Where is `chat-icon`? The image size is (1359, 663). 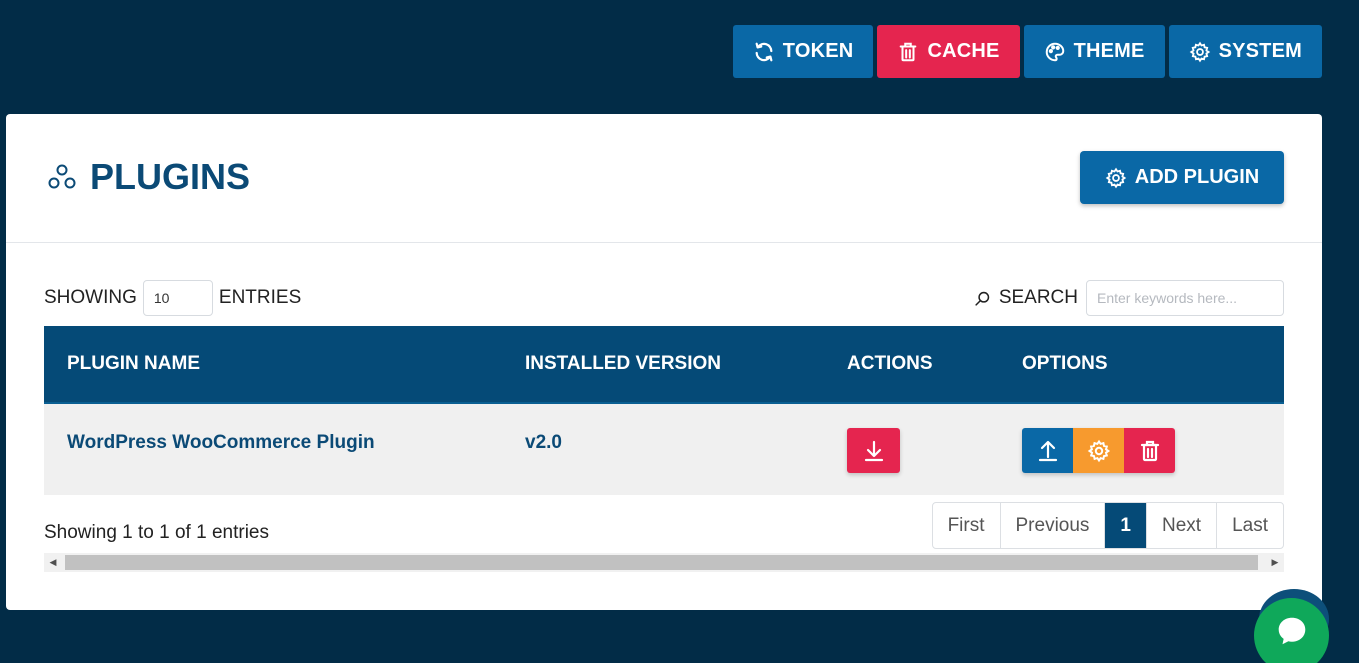
chat-icon is located at coordinates (1291, 630).